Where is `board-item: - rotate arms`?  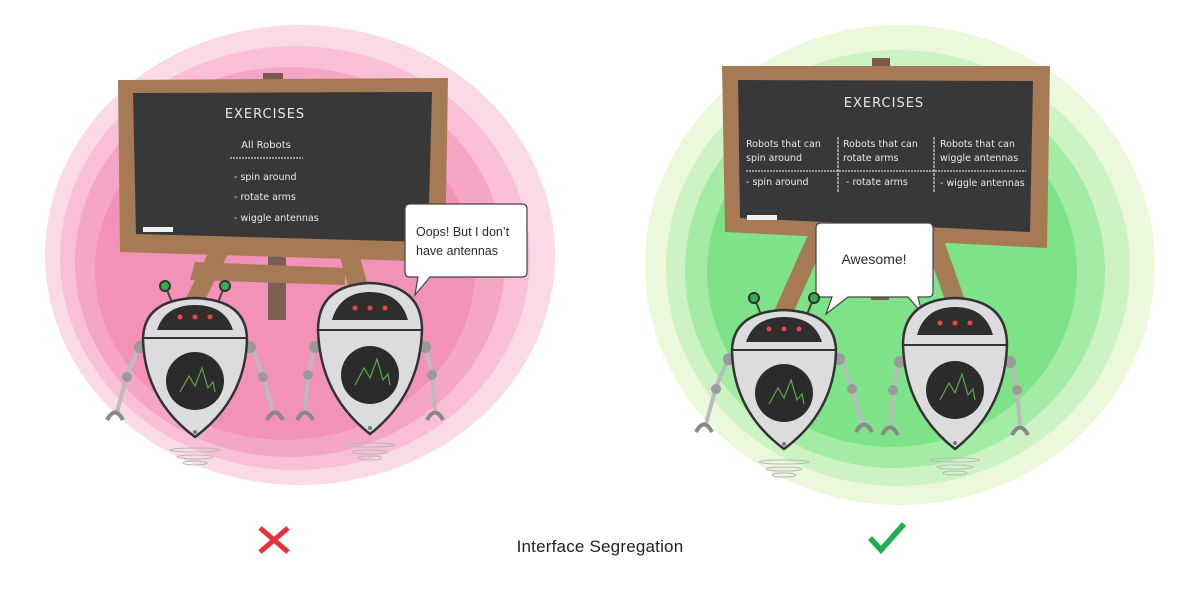 board-item: - rotate arms is located at coordinates (265, 197).